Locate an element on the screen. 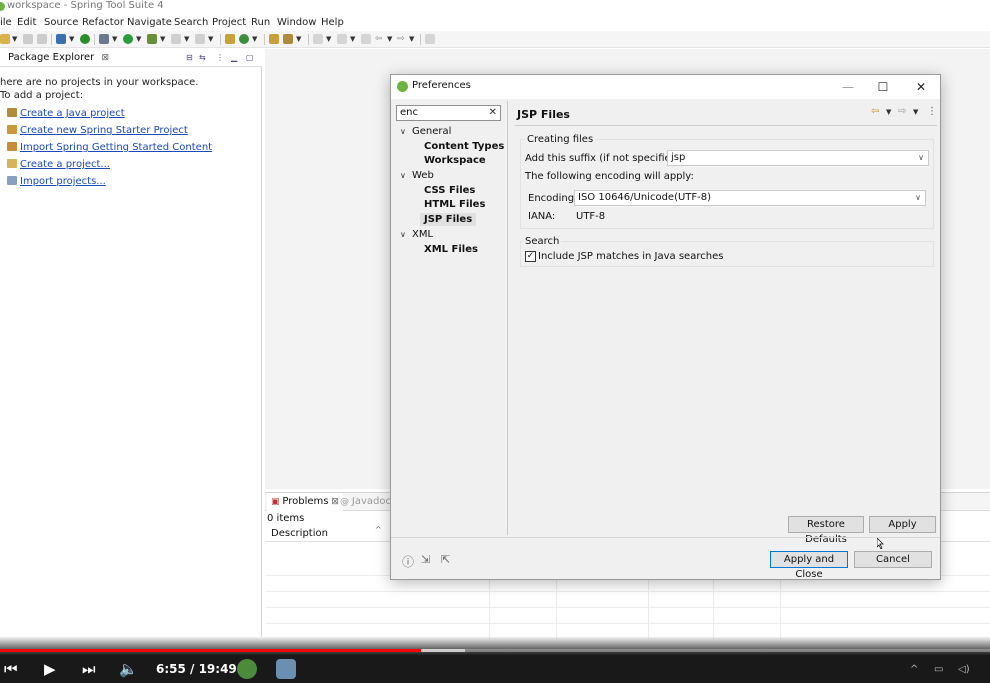 Image resolution: width=990 pixels, height=683 pixels. spring-taskbar-icon is located at coordinates (247, 669).